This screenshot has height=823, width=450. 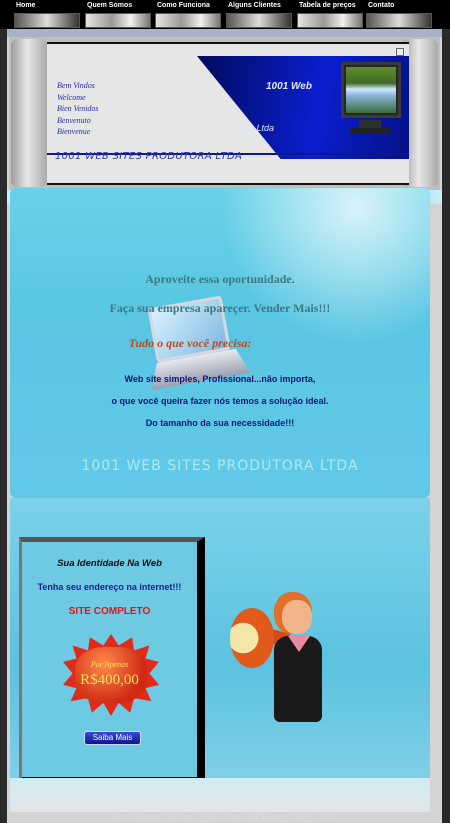 What do you see at coordinates (259, 20) in the screenshot?
I see `nav-alguns-clientes-thumbnail` at bounding box center [259, 20].